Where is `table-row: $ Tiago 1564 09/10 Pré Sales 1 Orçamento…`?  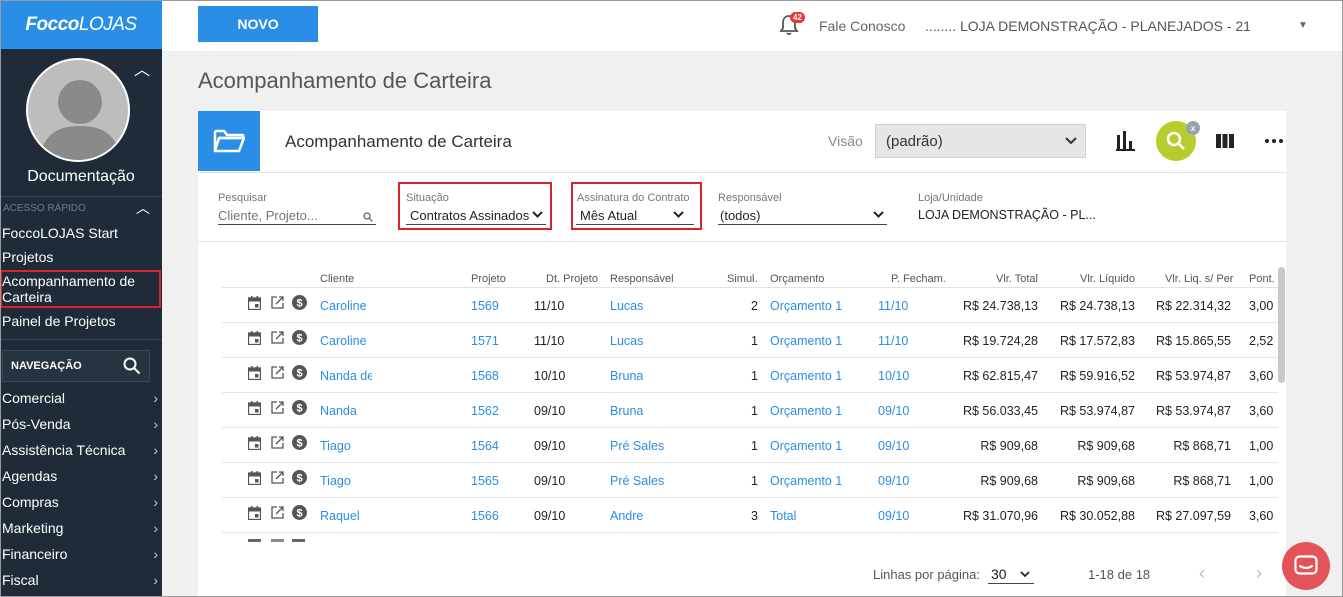 table-row: $ Tiago 1564 09/10 Pré Sales 1 Orçamento… is located at coordinates (750, 445).